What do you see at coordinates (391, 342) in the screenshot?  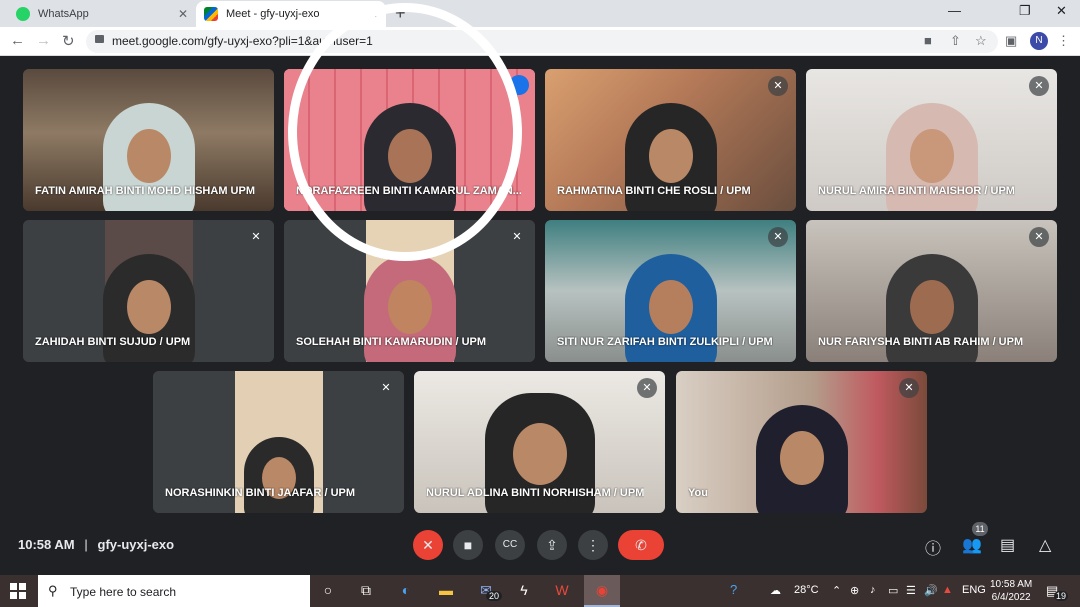 I see `participant-name: SOLEHAH BINTI KAMARUDIN / UPM` at bounding box center [391, 342].